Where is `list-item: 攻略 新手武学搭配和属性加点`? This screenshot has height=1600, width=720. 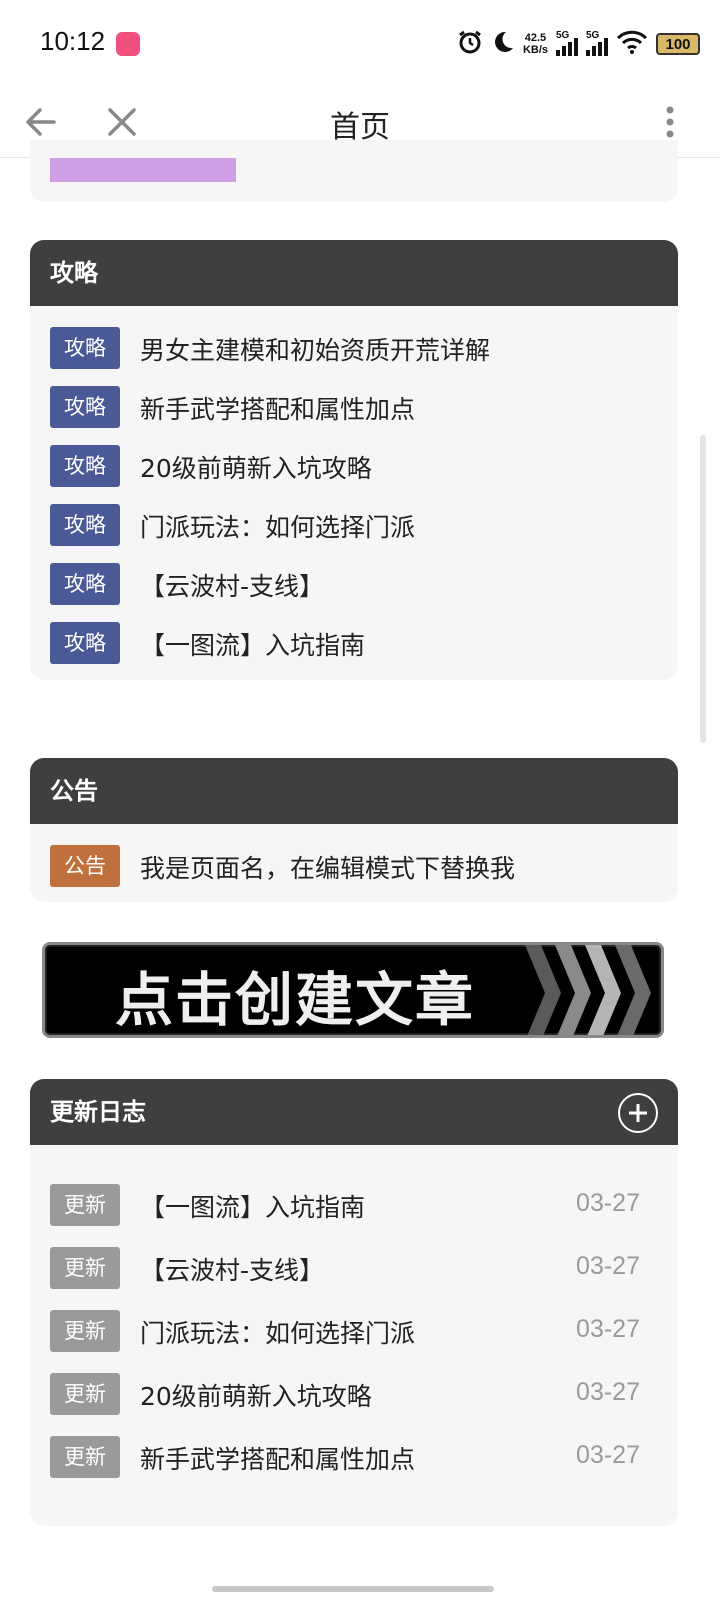 list-item: 攻略 新手武学搭配和属性加点 is located at coordinates (354, 406).